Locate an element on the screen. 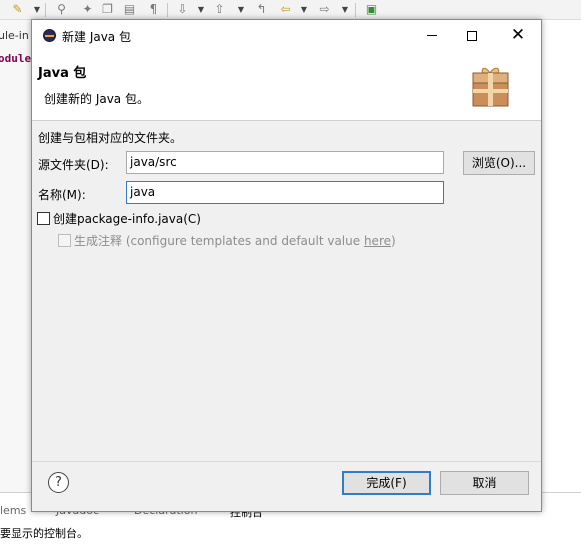 The image size is (581, 560). cancel-button: 取消 is located at coordinates (484, 483).